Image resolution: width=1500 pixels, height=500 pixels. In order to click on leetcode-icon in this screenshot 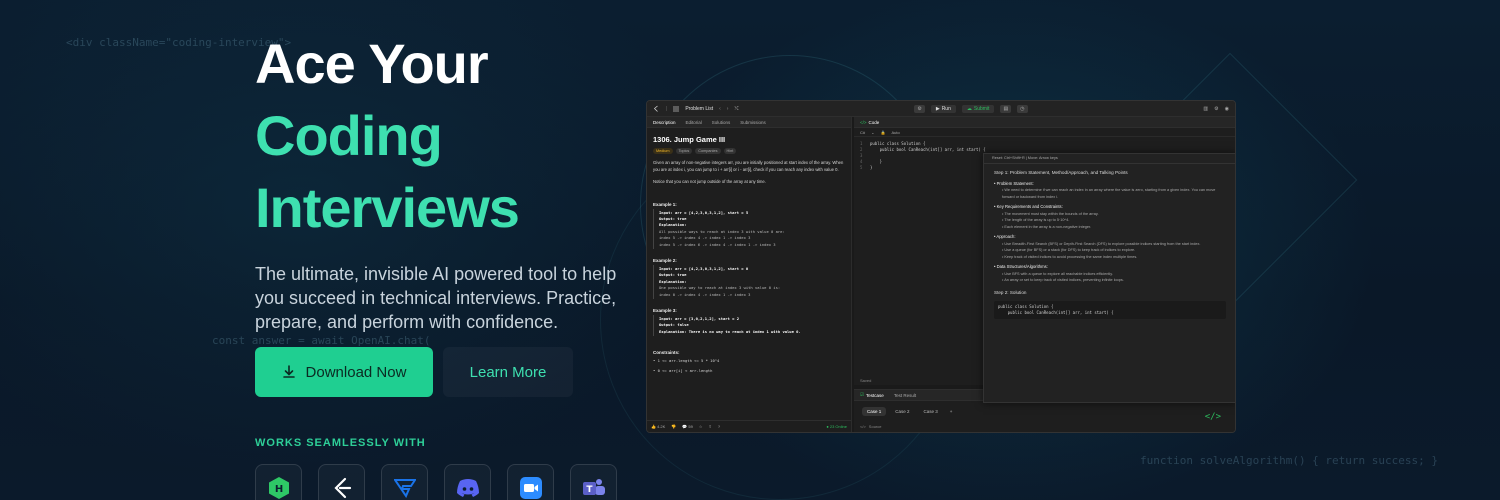, I will do `click(656, 108)`.